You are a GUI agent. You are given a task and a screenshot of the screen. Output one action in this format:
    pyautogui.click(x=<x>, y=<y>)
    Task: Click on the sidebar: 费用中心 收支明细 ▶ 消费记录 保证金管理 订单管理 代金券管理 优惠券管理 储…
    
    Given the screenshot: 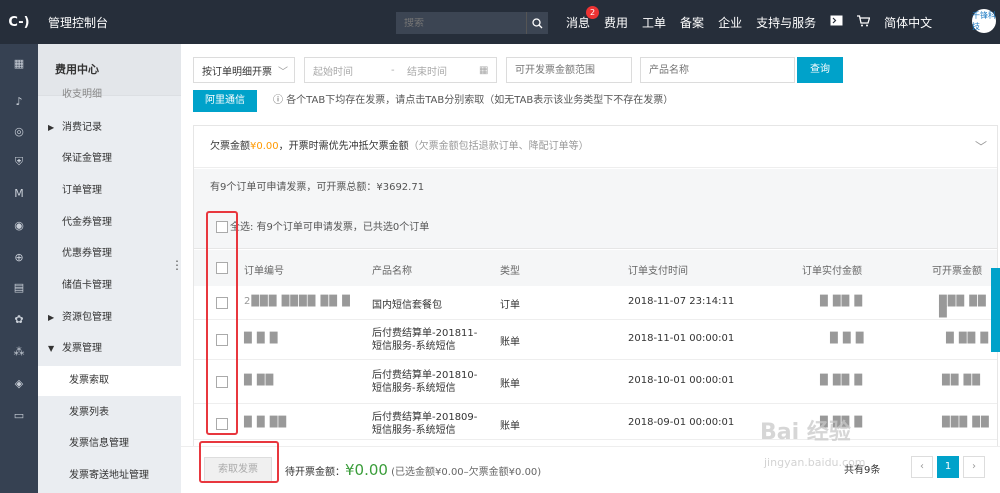 What is the action you would take?
    pyautogui.click(x=109, y=268)
    